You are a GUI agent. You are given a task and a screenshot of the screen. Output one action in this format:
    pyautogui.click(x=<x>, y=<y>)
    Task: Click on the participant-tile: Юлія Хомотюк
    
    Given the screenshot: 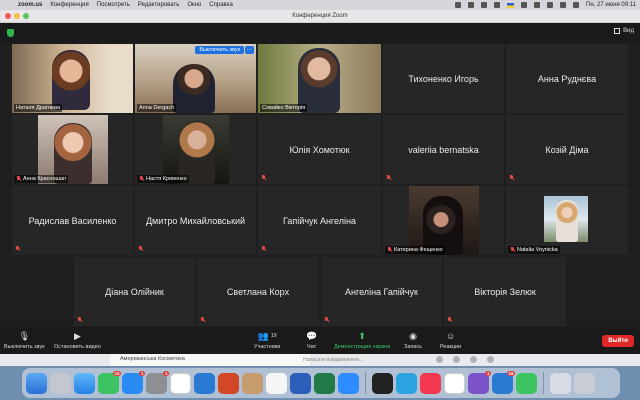 What is the action you would take?
    pyautogui.click(x=319, y=149)
    